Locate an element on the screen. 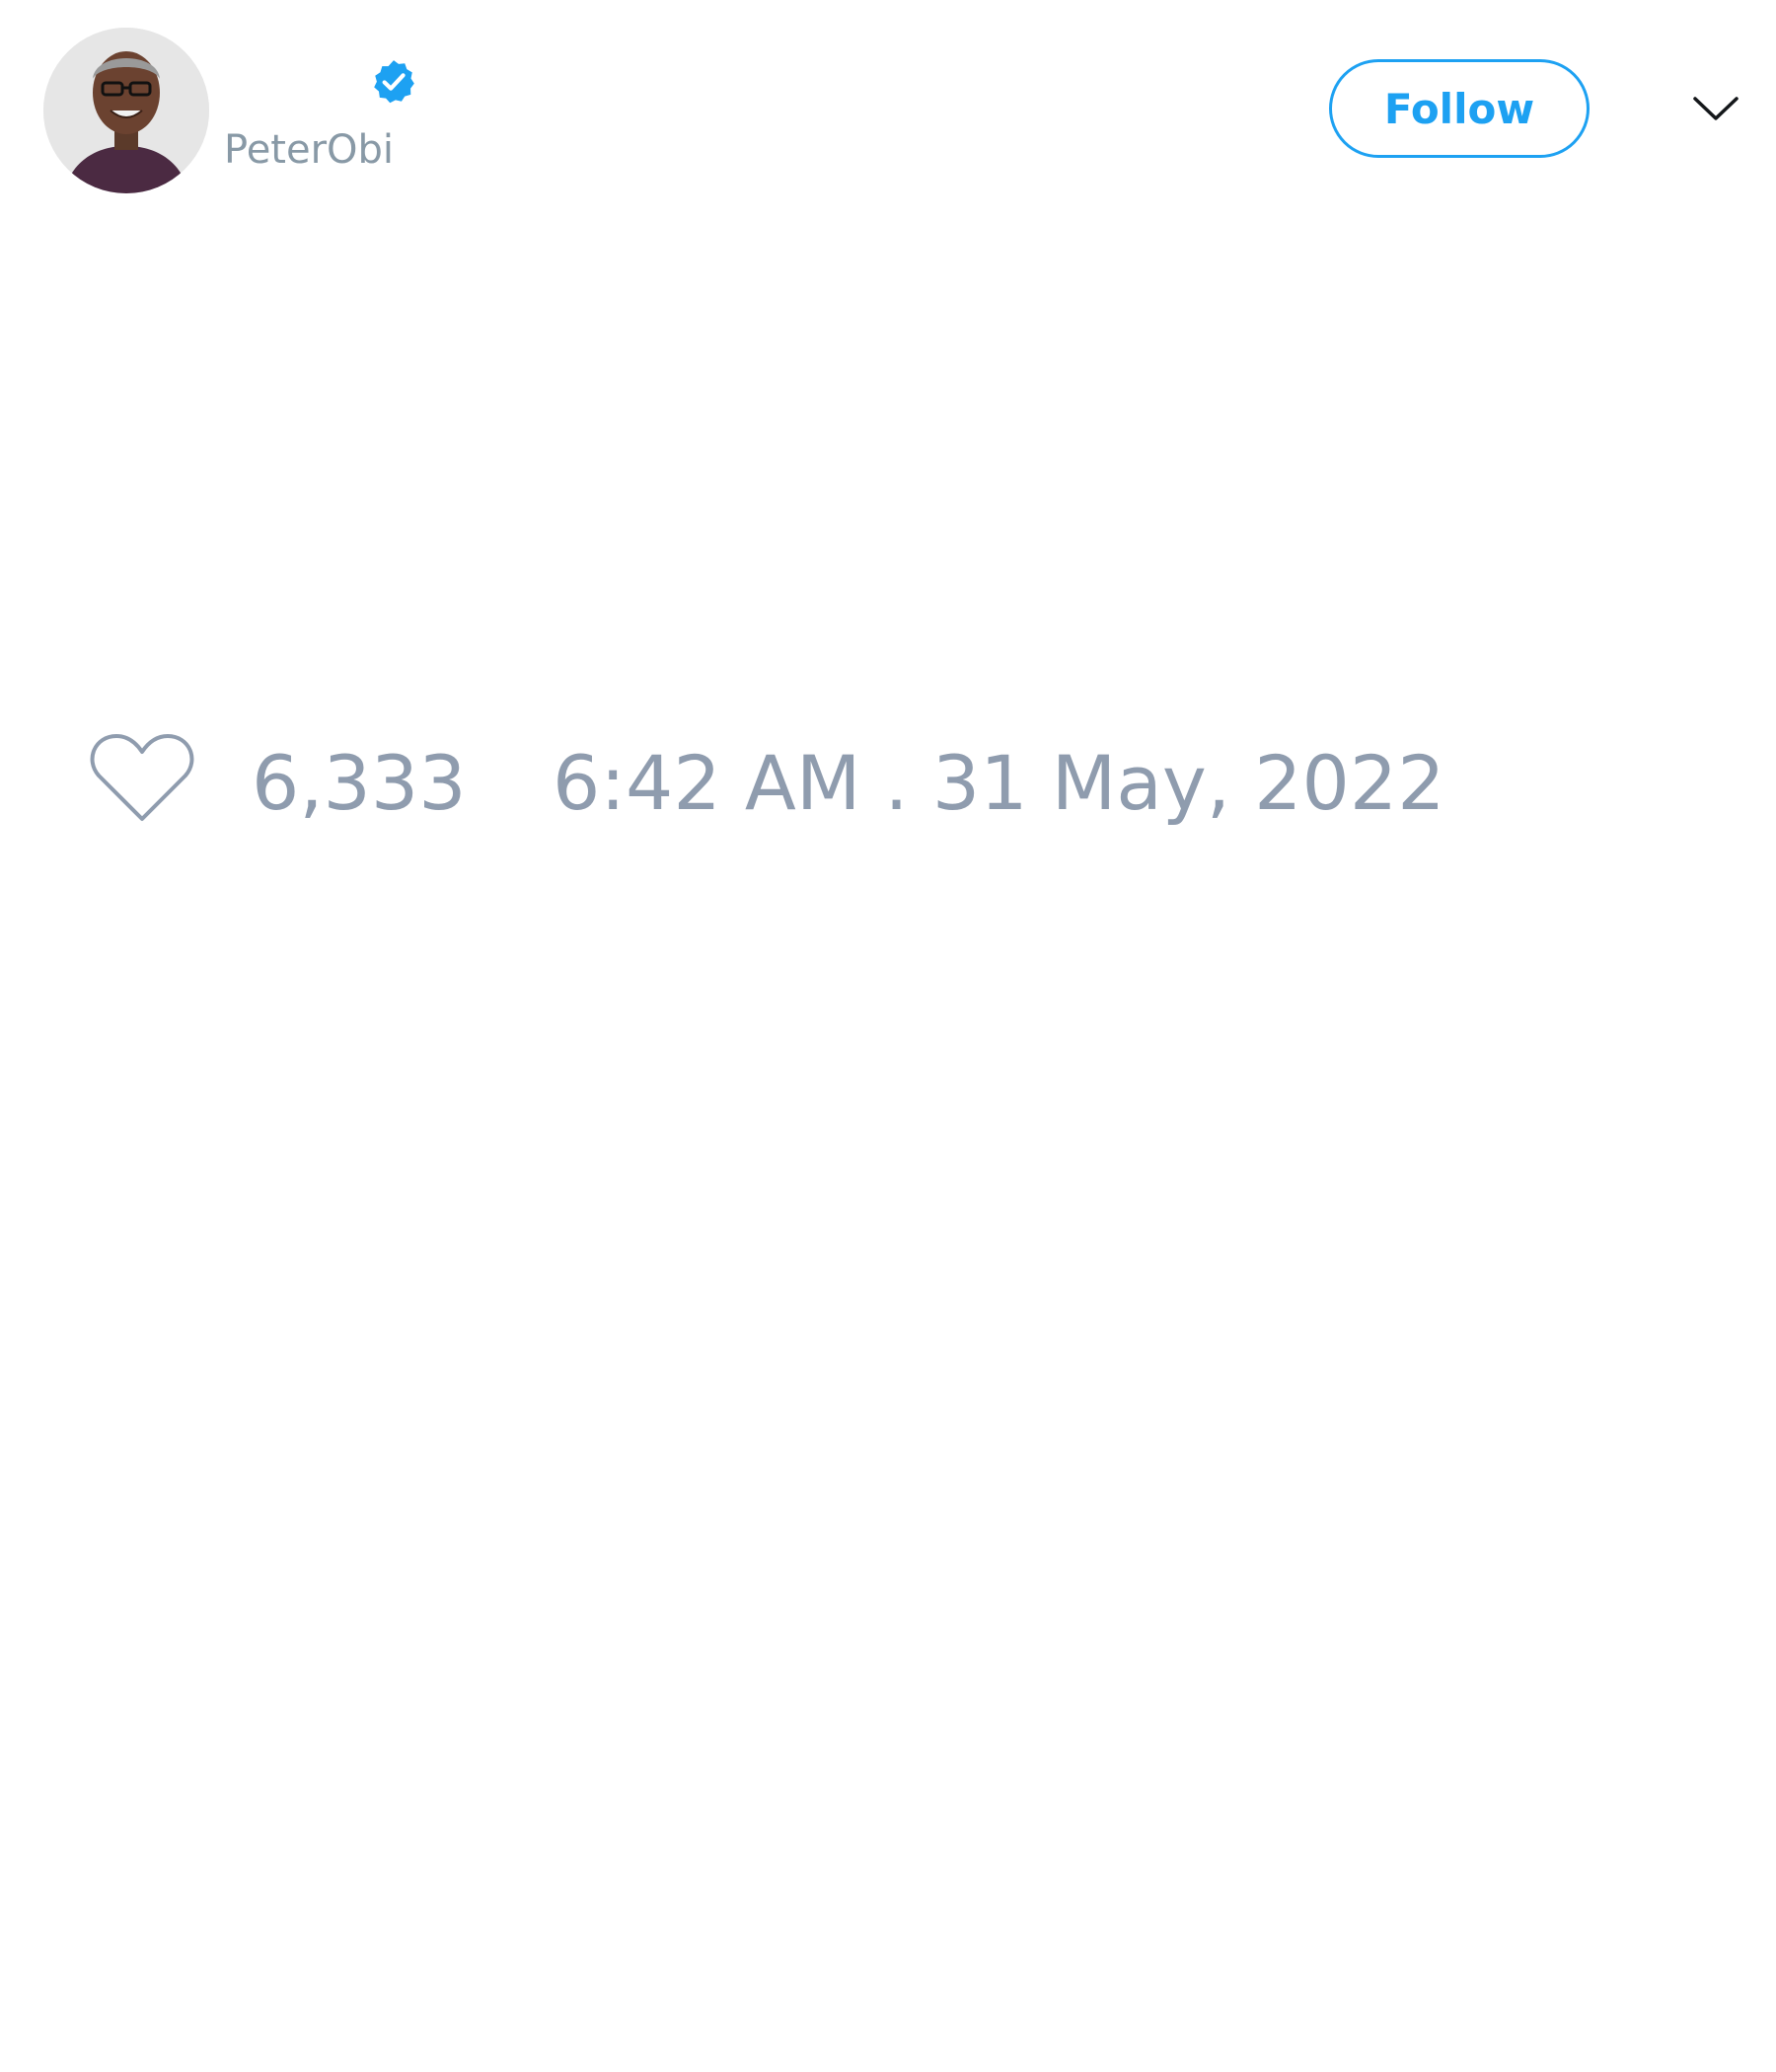 The width and height of the screenshot is (1776, 2072). follow-button-label: Follow is located at coordinates (1459, 109).